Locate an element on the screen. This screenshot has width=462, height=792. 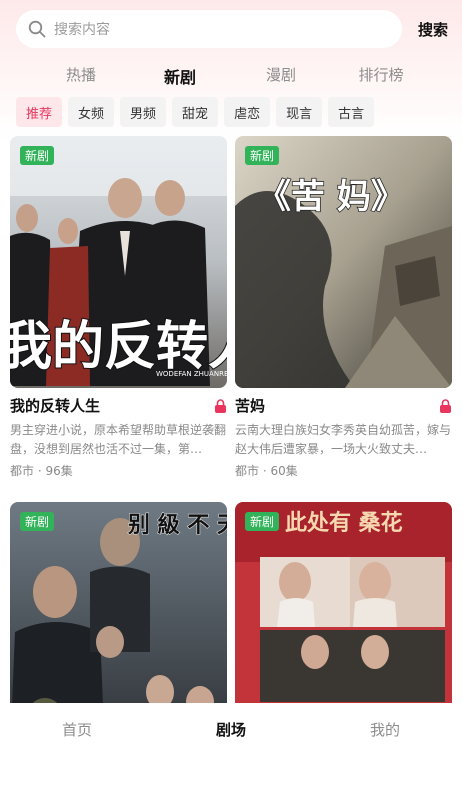
drama-poster: 我的反转人 WODEFAN ZHUANRENSH 新剧 is located at coordinates (118, 262).